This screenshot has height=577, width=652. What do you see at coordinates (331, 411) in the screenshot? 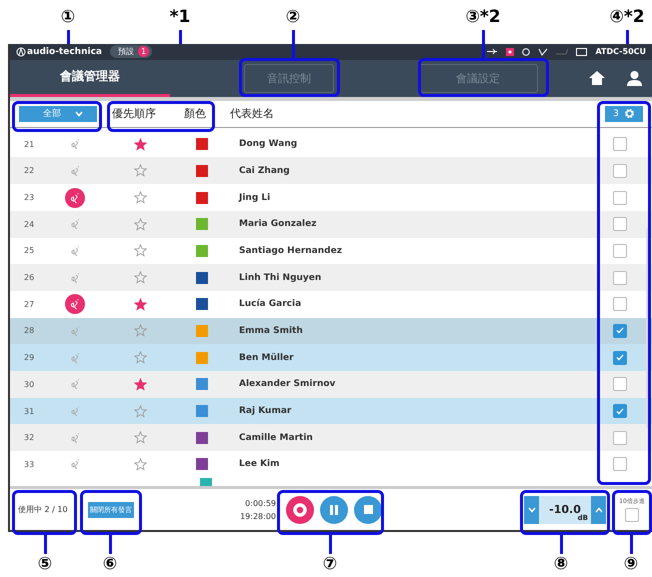
I see `participant-row: 31 Raj Kumar` at bounding box center [331, 411].